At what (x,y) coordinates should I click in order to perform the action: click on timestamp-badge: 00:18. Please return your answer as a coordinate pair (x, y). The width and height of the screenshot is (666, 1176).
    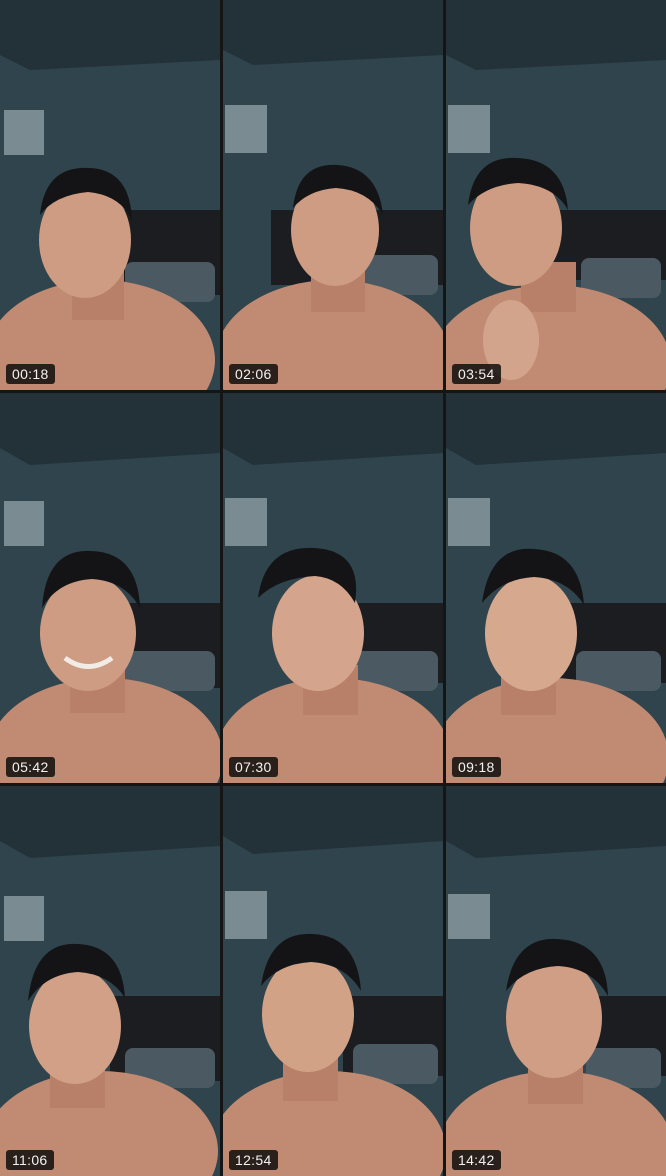
    Looking at the image, I should click on (30, 374).